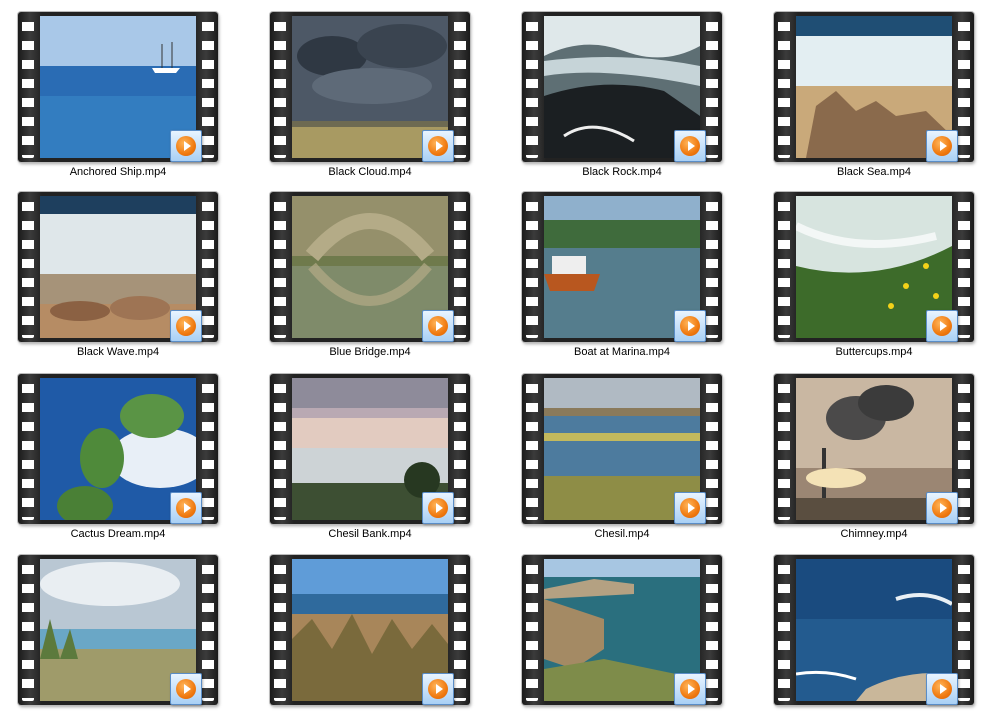 Image resolution: width=1000 pixels, height=723 pixels. I want to click on file-name: Chesil Bank.mp4, so click(370, 534).